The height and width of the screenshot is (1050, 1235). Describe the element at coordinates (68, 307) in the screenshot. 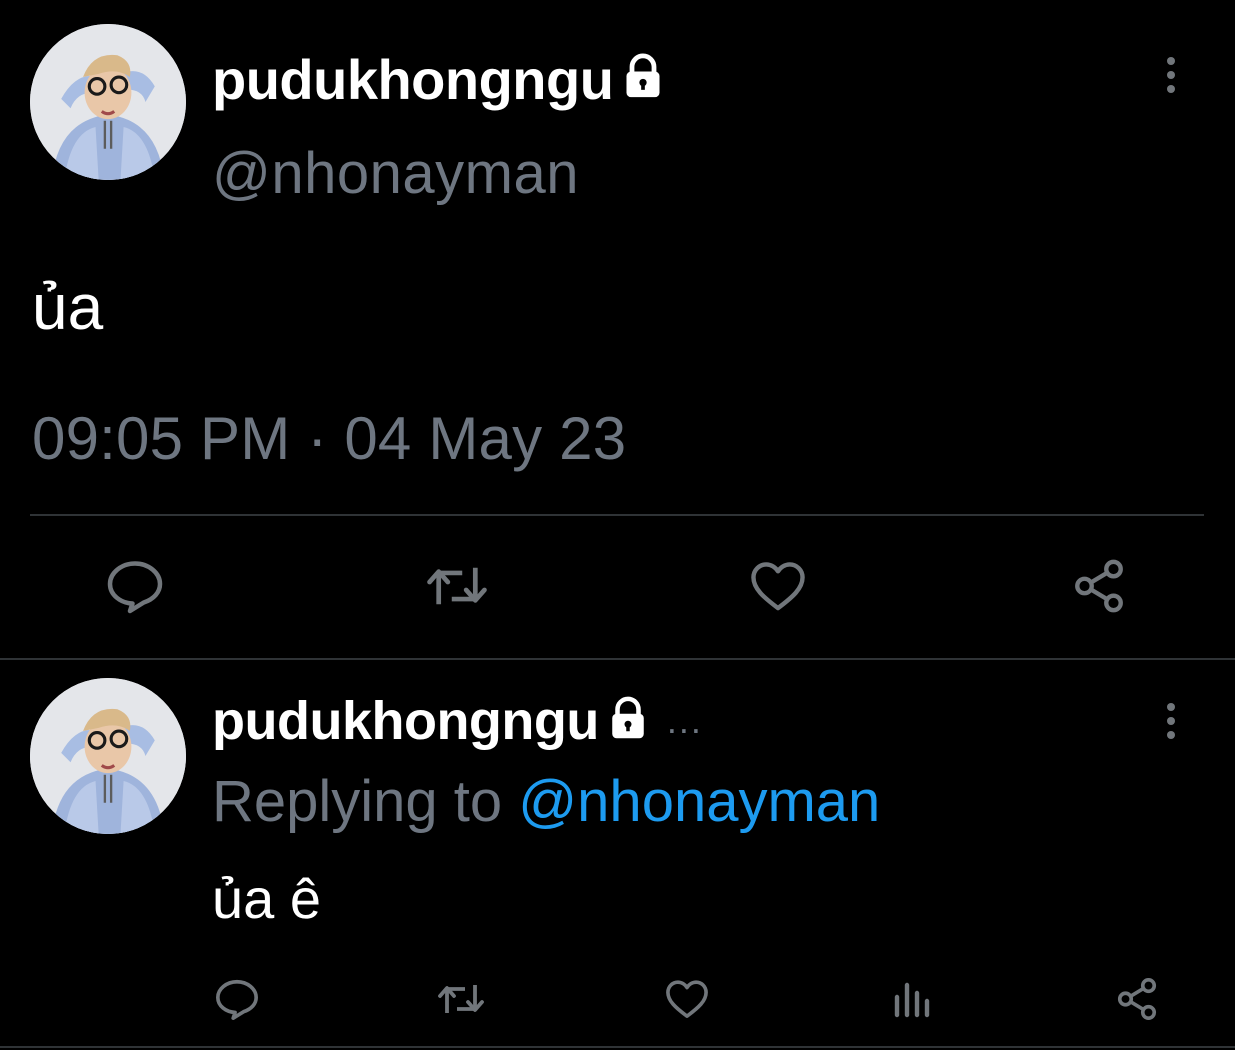

I see `tweet-text: ủa` at that location.